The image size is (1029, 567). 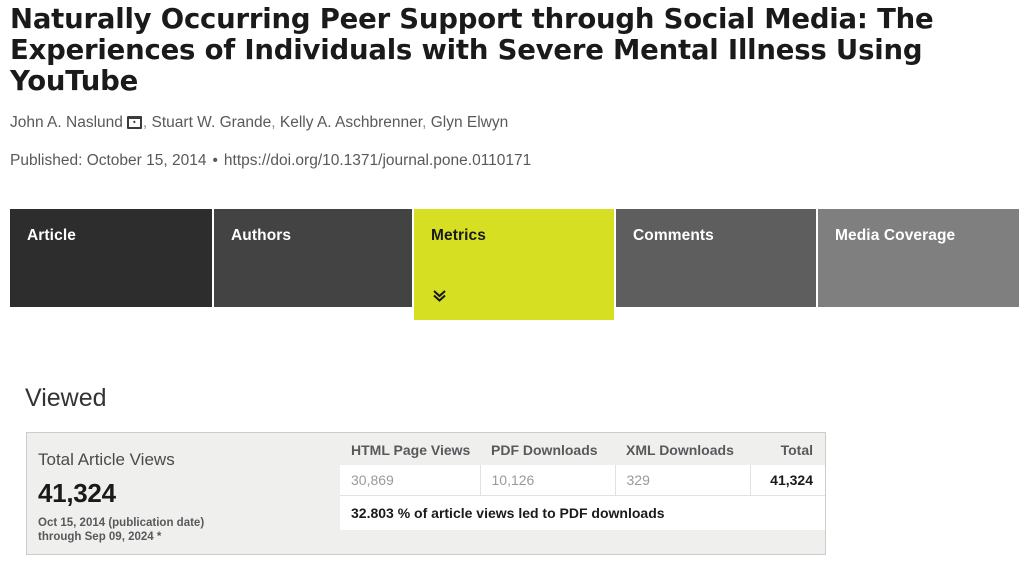 I want to click on author-name-1: Stuart W. Grande, so click(x=212, y=122).